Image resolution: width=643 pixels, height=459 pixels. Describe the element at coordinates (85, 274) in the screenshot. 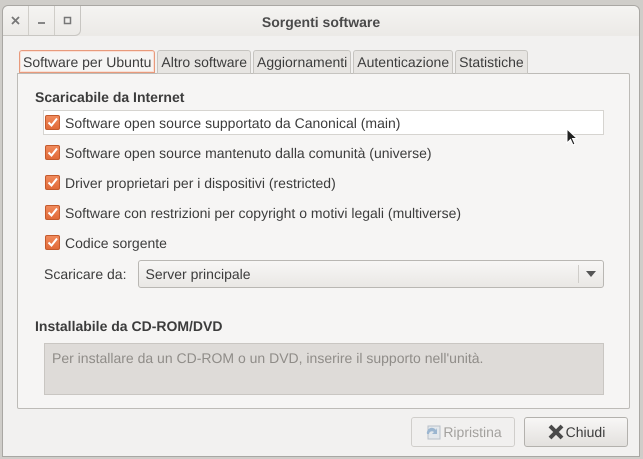

I see `field-label: Scaricare da:` at that location.